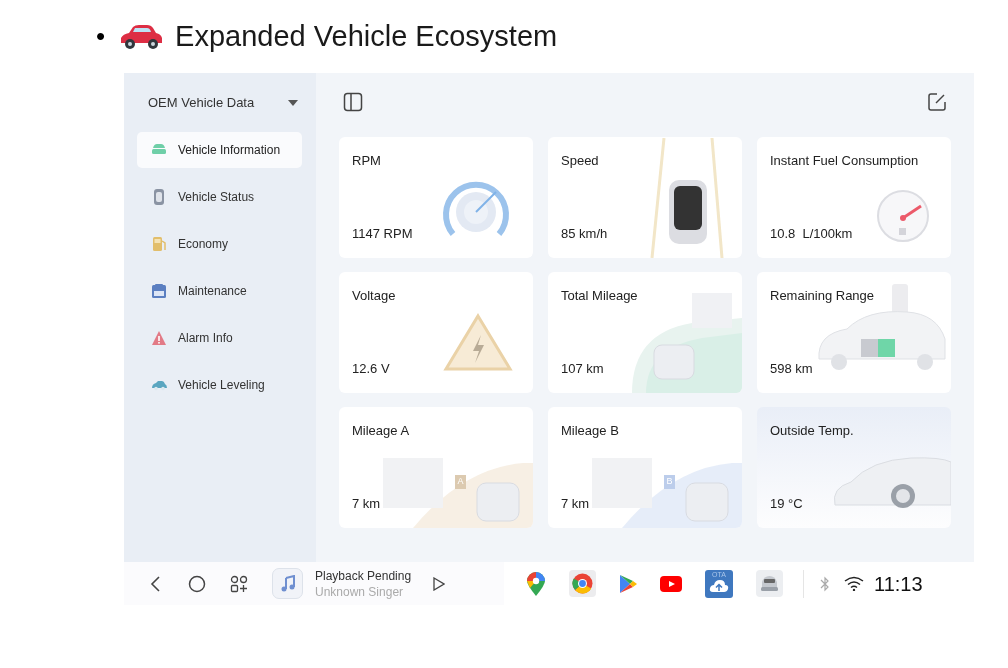  I want to click on card-value: 1147 RPM, so click(382, 233).